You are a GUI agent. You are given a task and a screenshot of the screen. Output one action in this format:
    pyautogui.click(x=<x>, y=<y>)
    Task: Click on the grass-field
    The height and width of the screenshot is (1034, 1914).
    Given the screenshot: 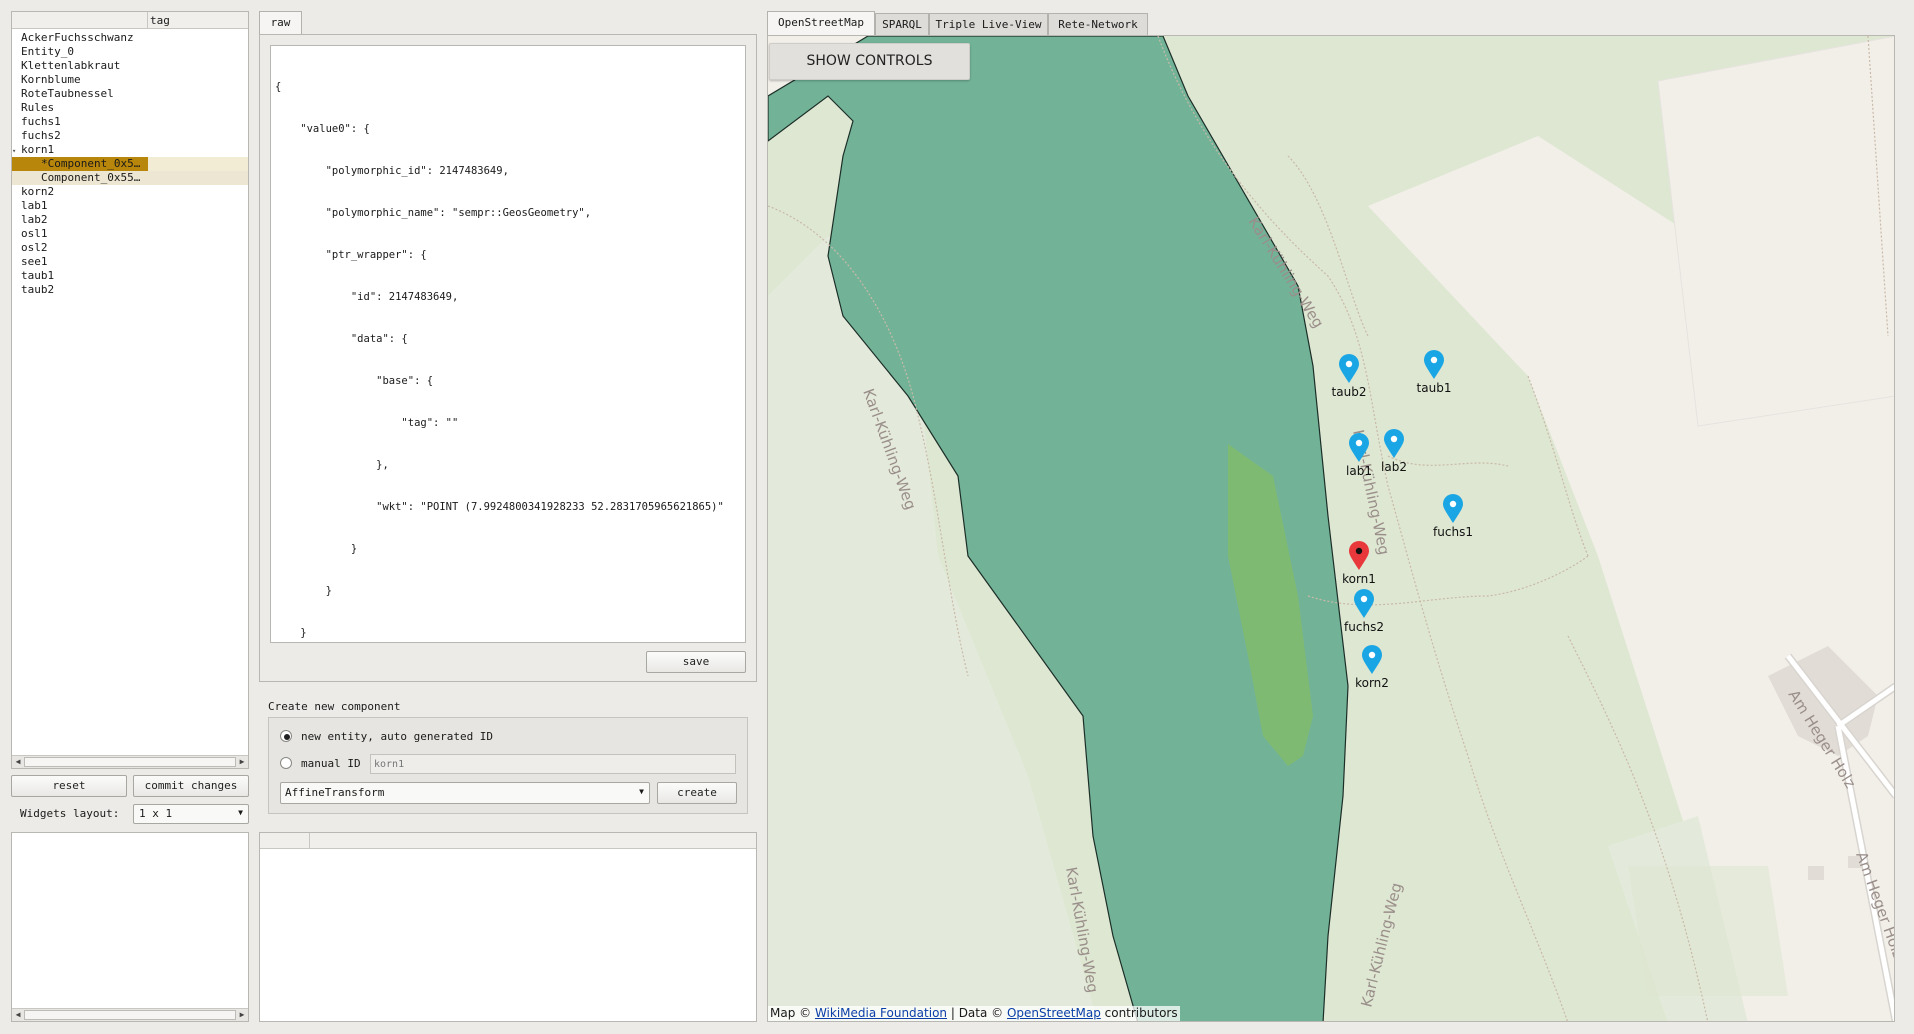 What is the action you would take?
    pyautogui.click(x=1775, y=231)
    